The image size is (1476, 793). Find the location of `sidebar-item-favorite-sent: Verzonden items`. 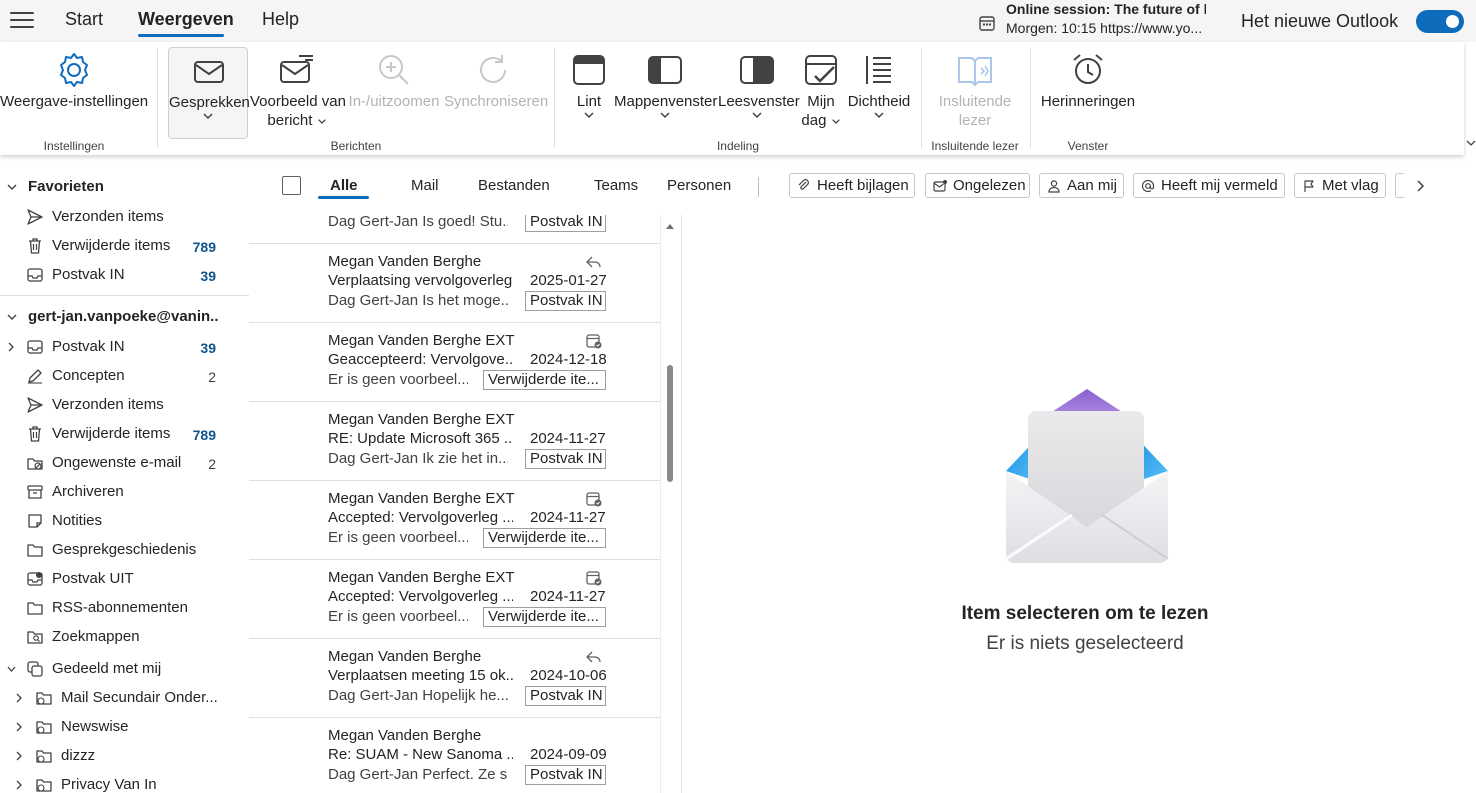

sidebar-item-favorite-sent: Verzonden items is located at coordinates (124, 216).